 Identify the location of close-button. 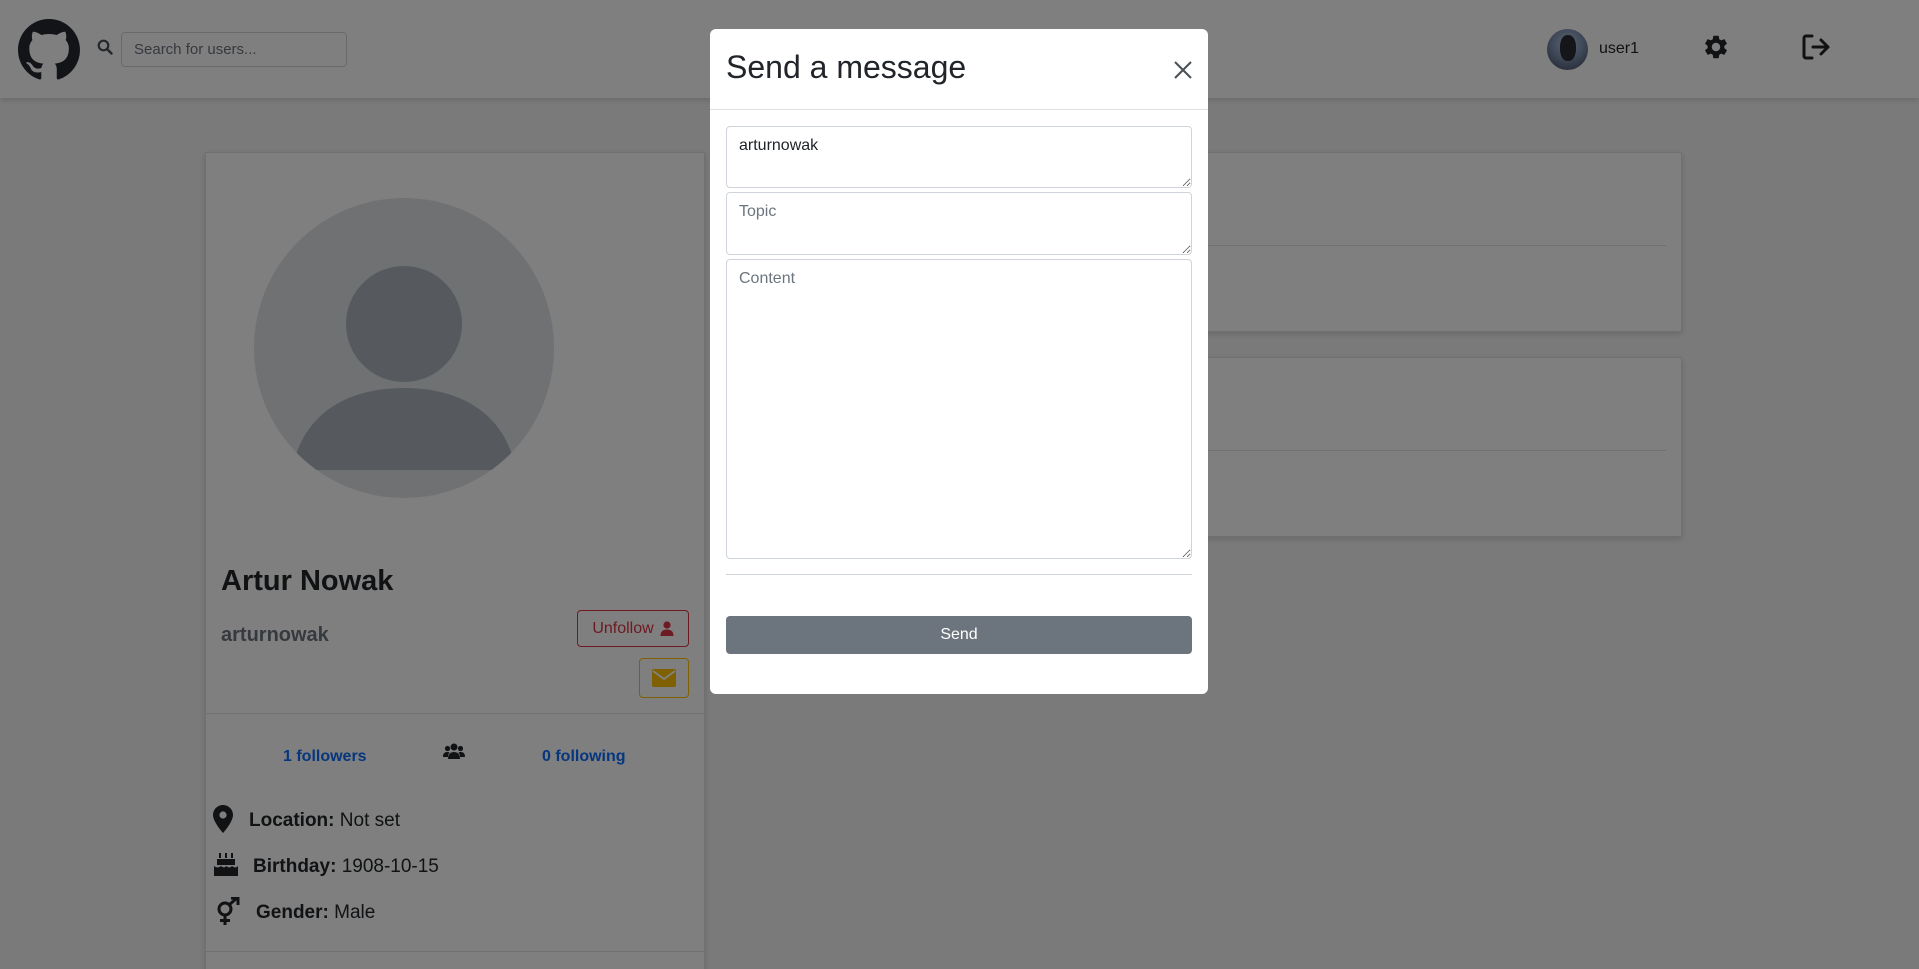
(1183, 70).